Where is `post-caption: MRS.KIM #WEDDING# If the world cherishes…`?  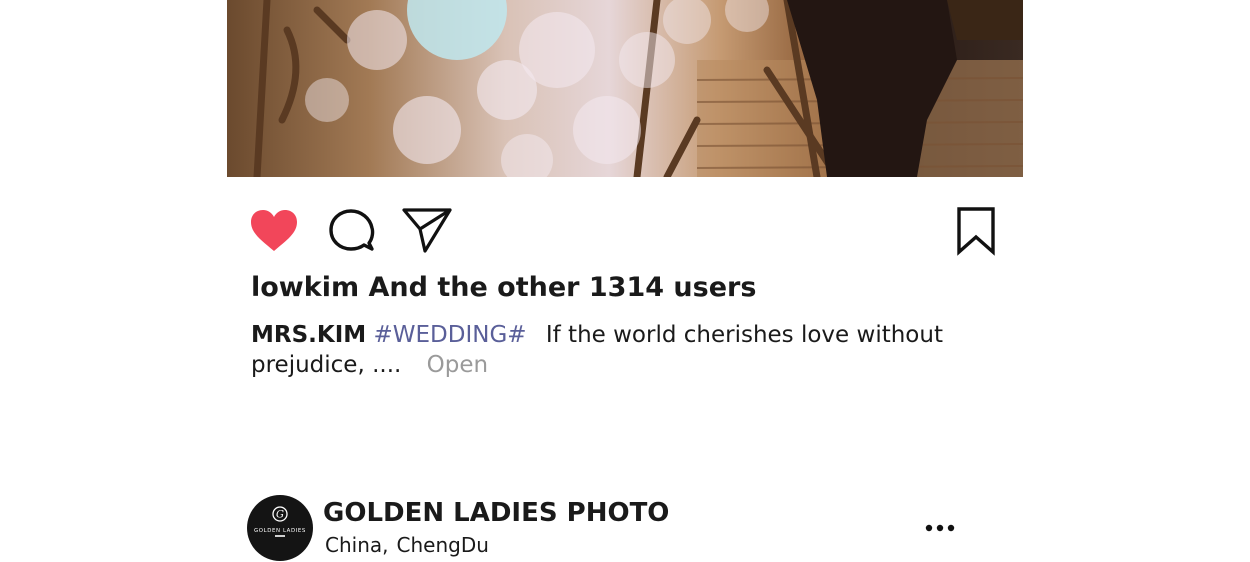
post-caption: MRS.KIM #WEDDING# If the world cherishes… is located at coordinates (611, 350).